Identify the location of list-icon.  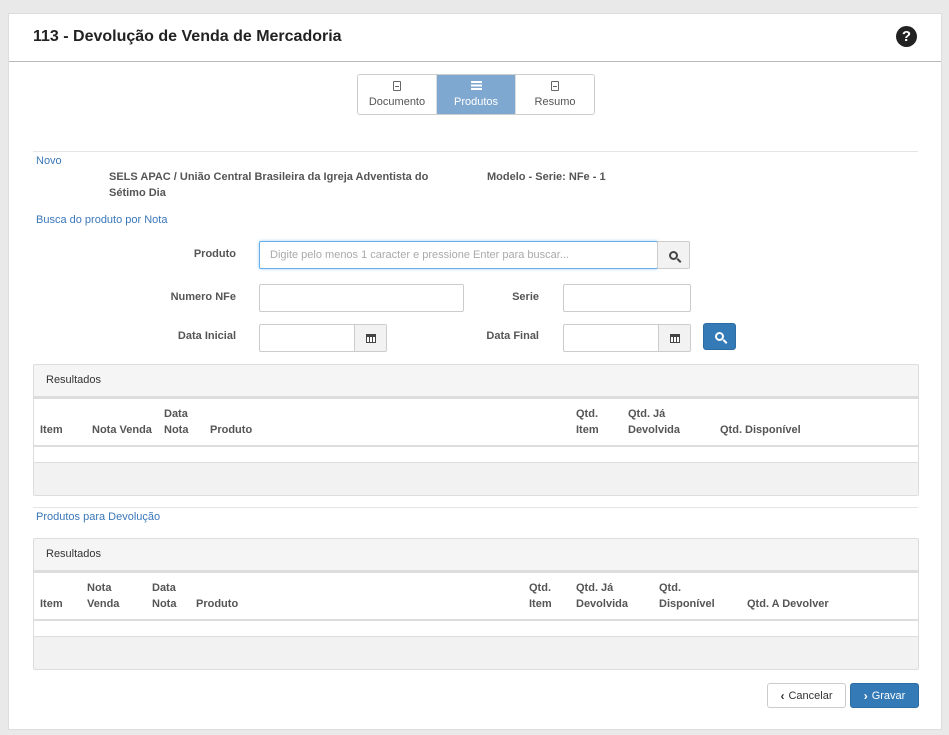
(476, 85).